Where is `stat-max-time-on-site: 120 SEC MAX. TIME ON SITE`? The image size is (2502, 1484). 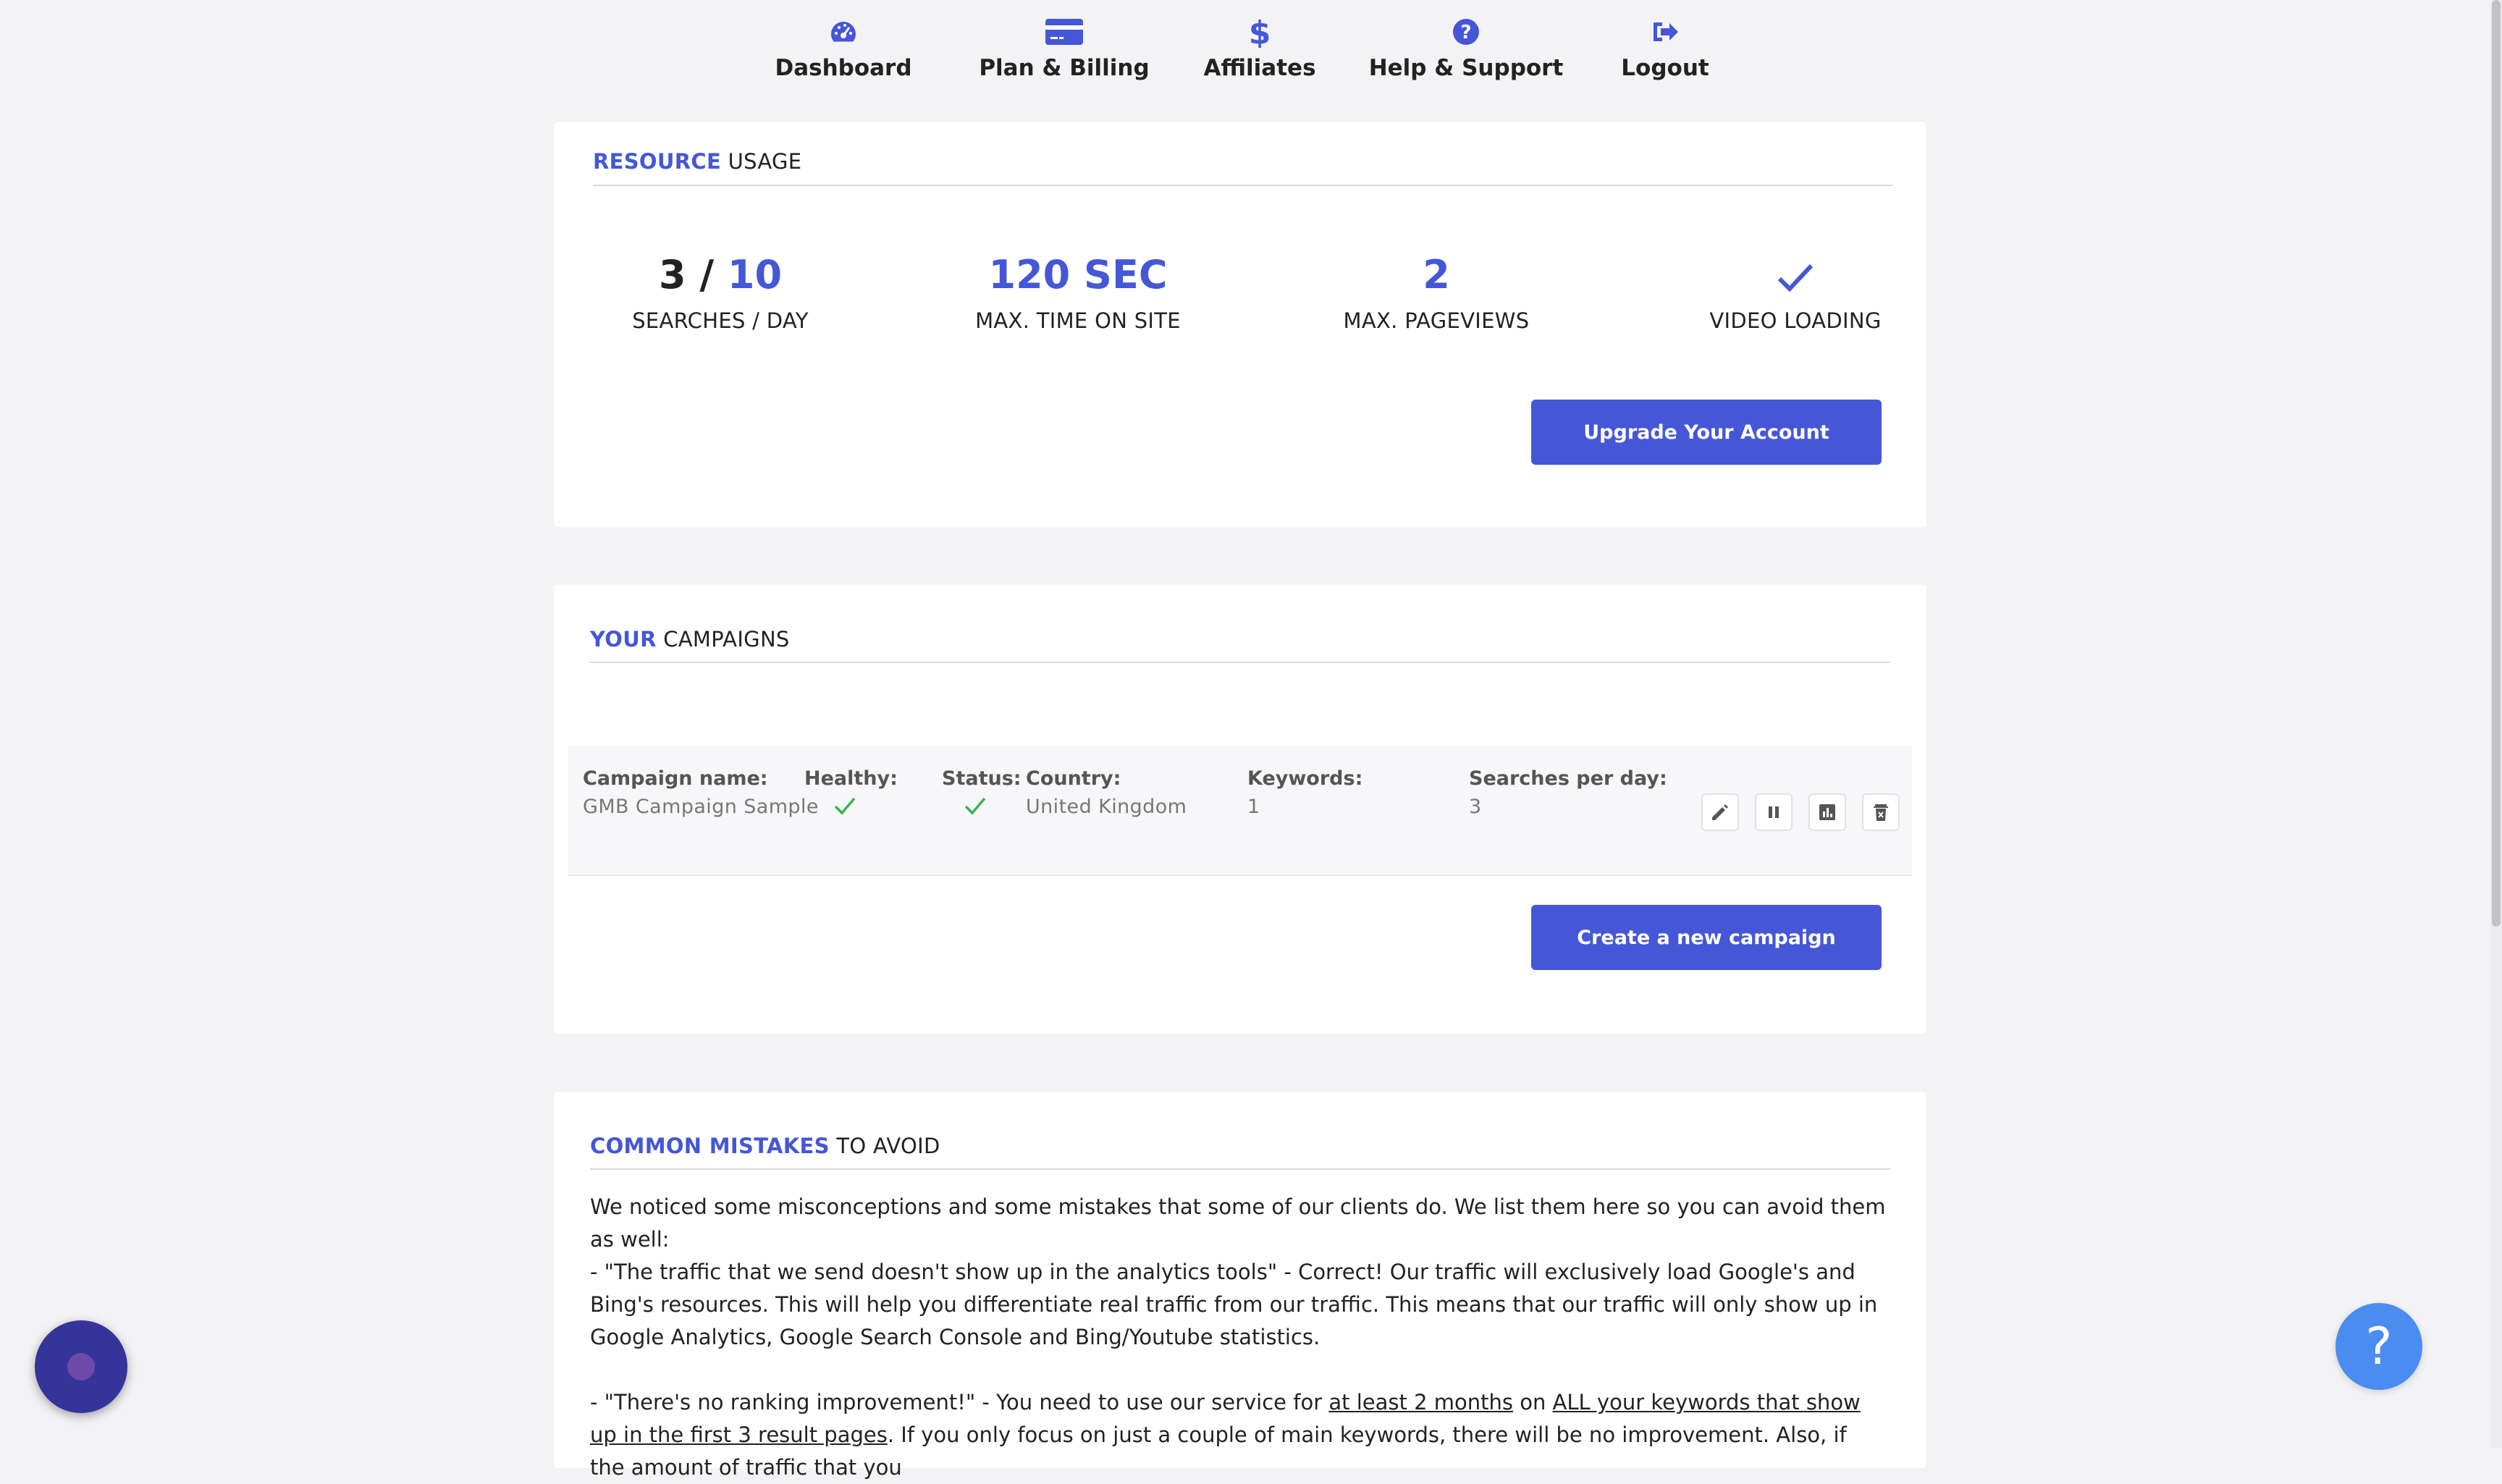 stat-max-time-on-site: 120 SEC MAX. TIME ON SITE is located at coordinates (1078, 291).